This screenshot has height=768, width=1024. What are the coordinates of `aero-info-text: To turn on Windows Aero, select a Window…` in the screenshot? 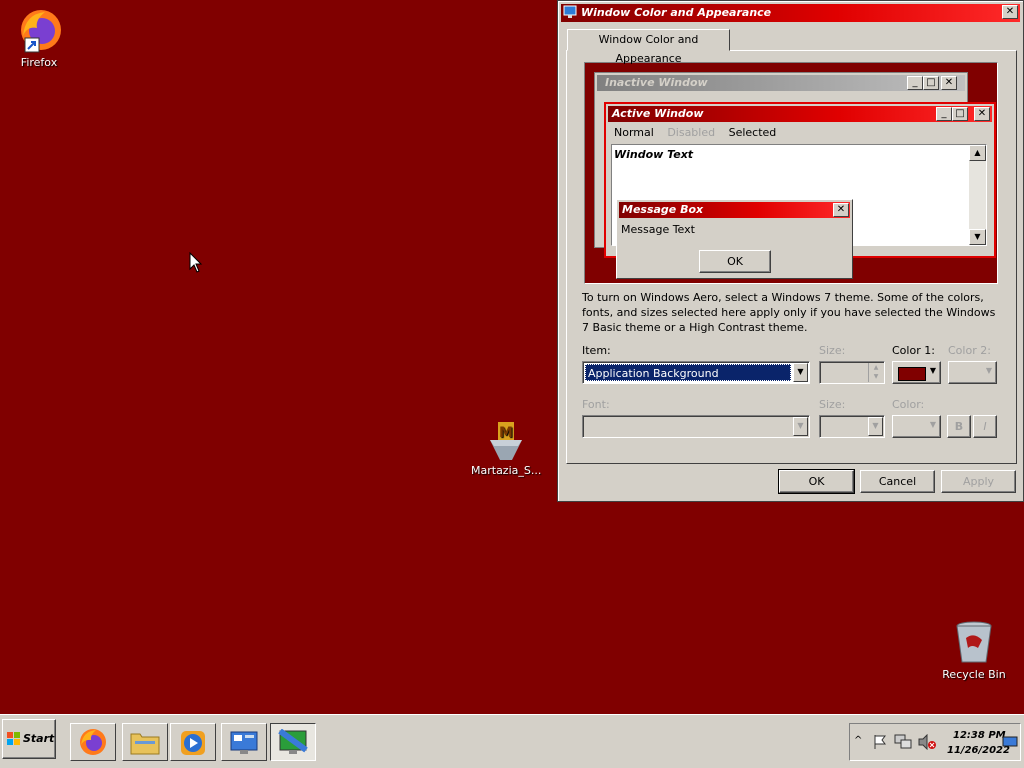 It's located at (789, 312).